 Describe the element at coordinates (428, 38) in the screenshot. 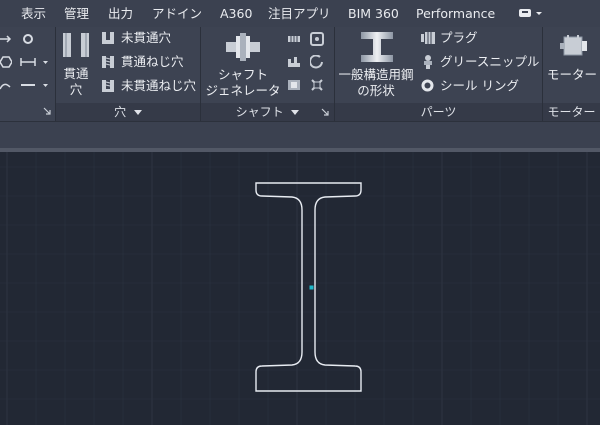

I see `plug-icon` at that location.